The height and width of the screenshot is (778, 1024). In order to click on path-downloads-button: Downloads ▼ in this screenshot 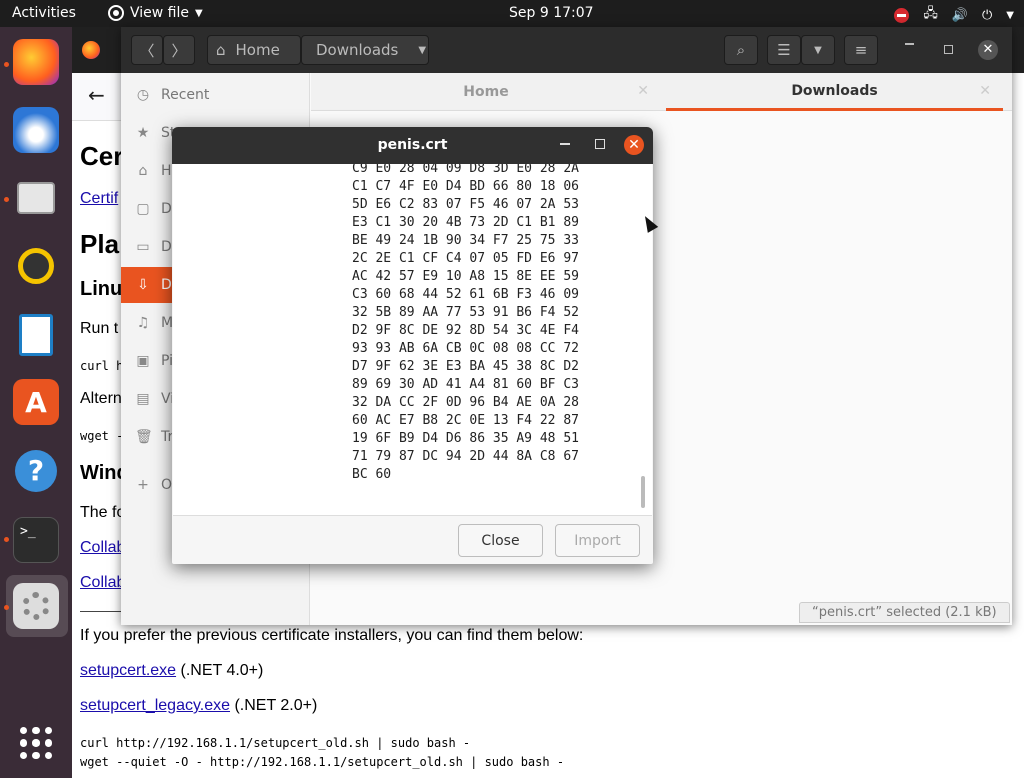, I will do `click(365, 50)`.